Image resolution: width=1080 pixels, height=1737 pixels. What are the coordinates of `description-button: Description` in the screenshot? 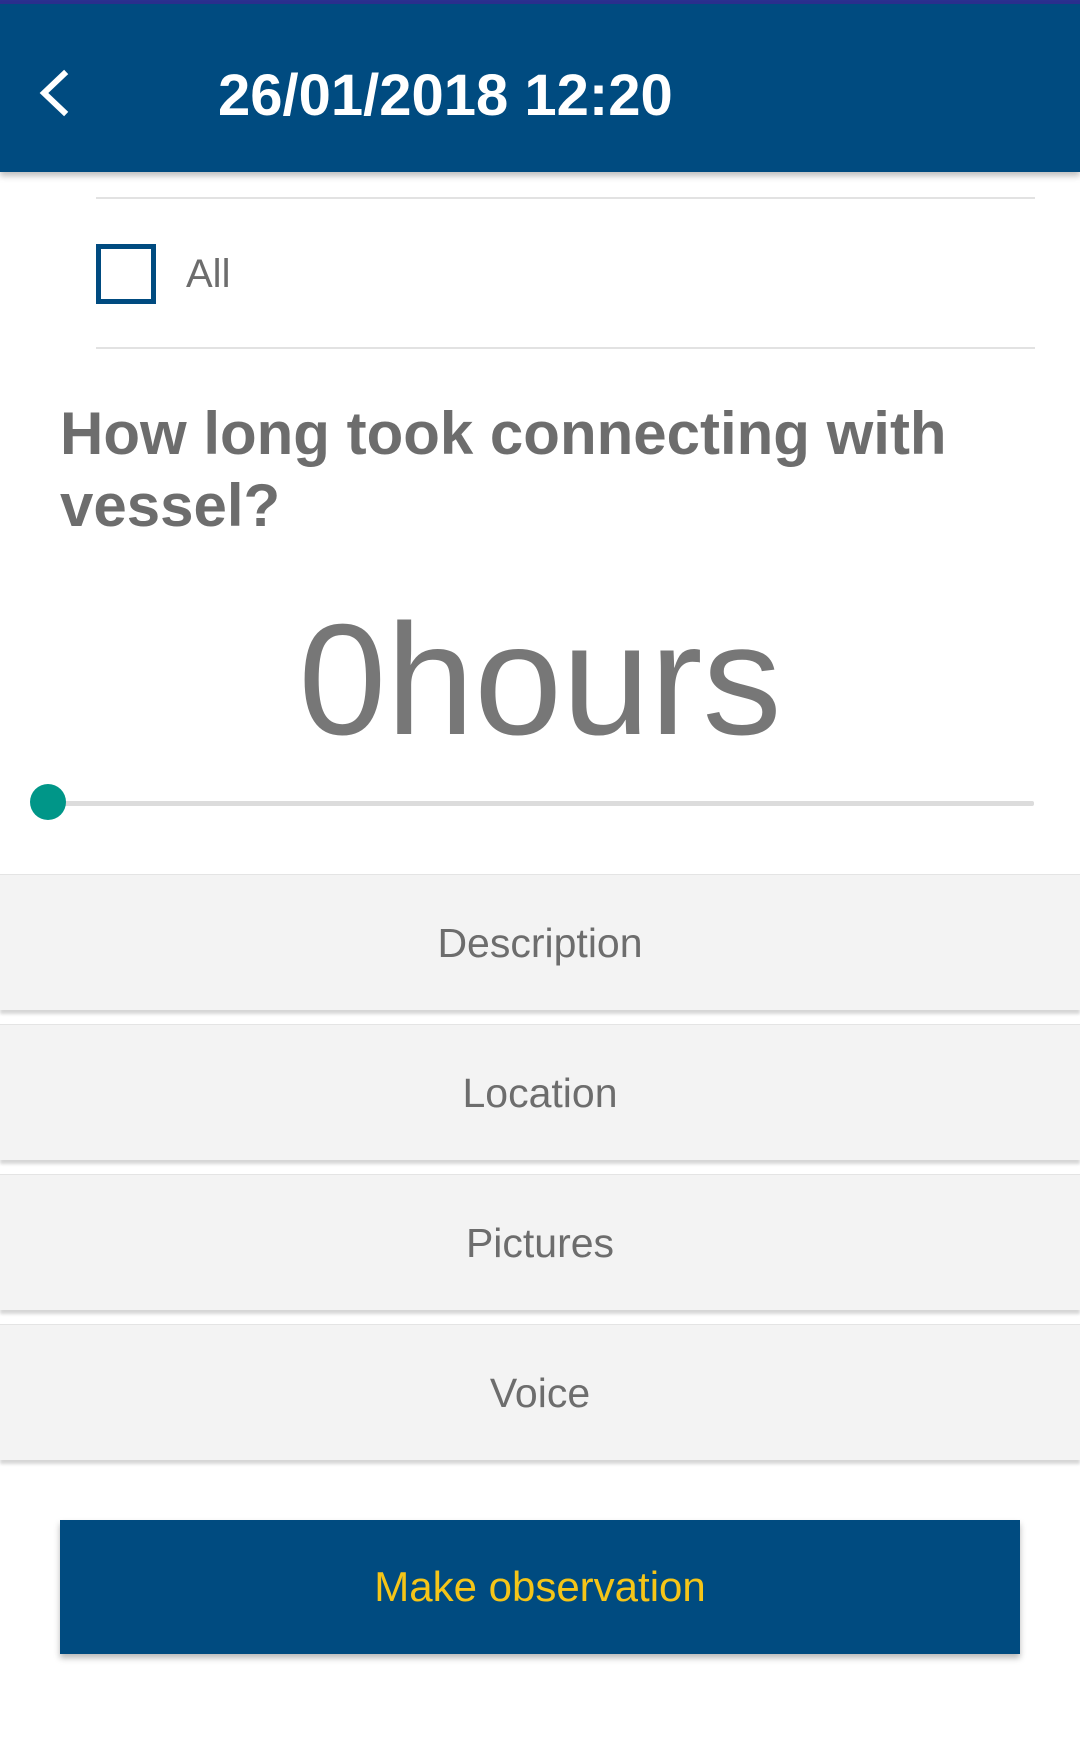 It's located at (540, 942).